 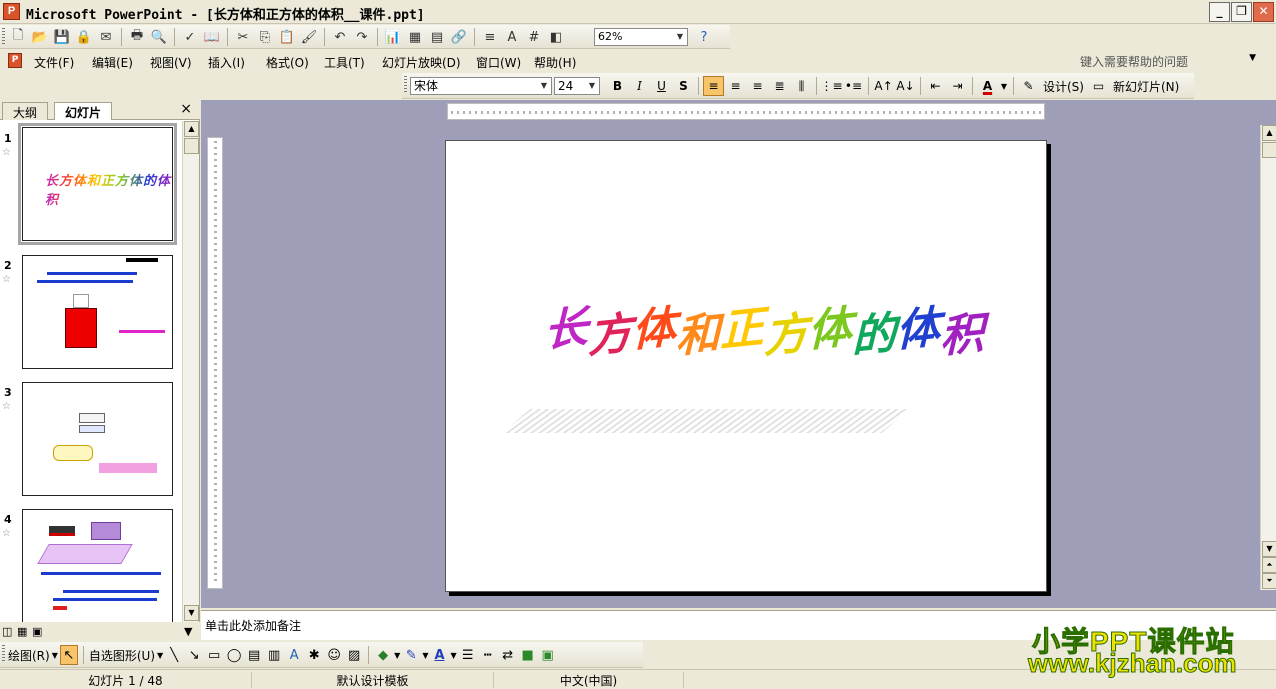 What do you see at coordinates (212, 37) in the screenshot?
I see `research-icon: 📖` at bounding box center [212, 37].